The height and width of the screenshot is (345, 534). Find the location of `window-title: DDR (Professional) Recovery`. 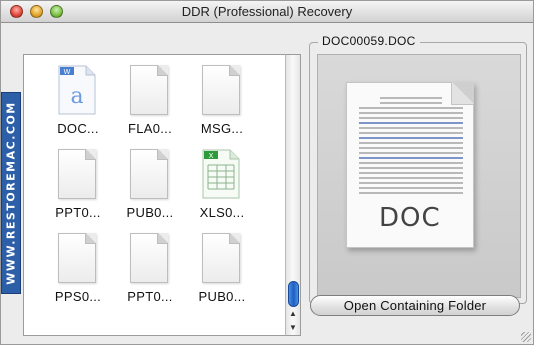

window-title: DDR (Professional) Recovery is located at coordinates (267, 11).